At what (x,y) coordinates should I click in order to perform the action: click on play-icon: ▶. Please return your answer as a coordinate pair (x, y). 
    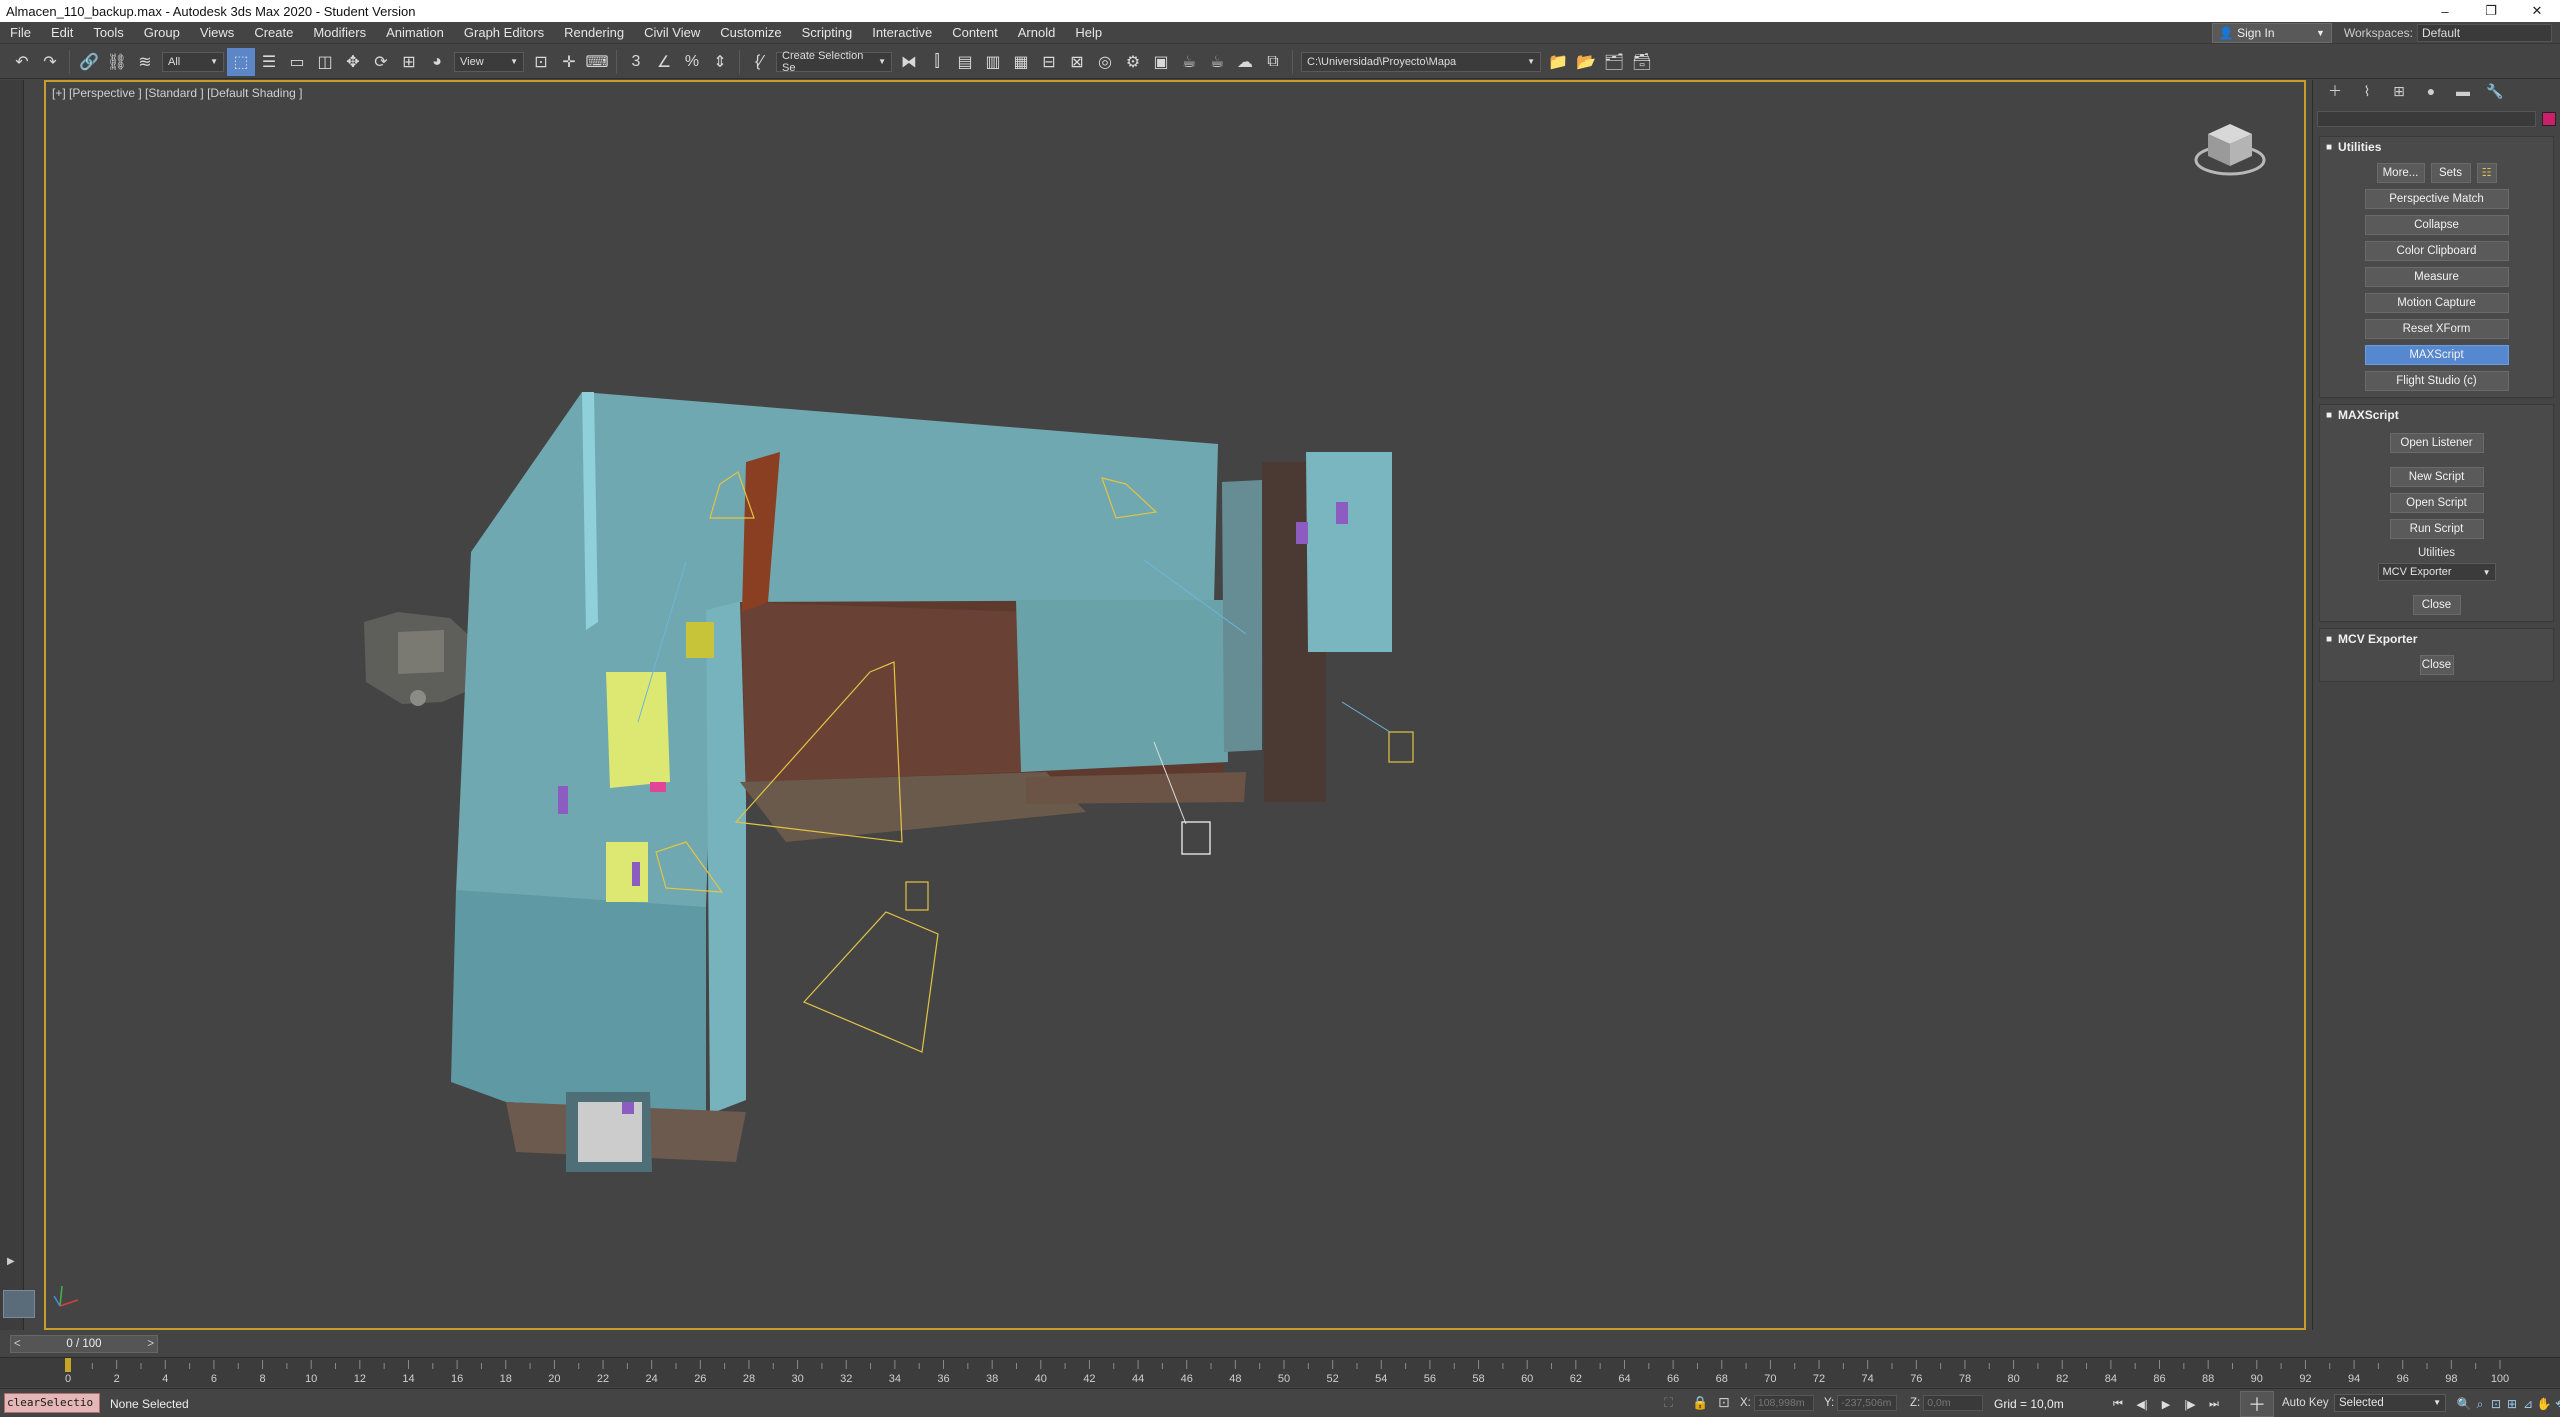
    Looking at the image, I should click on (2166, 1404).